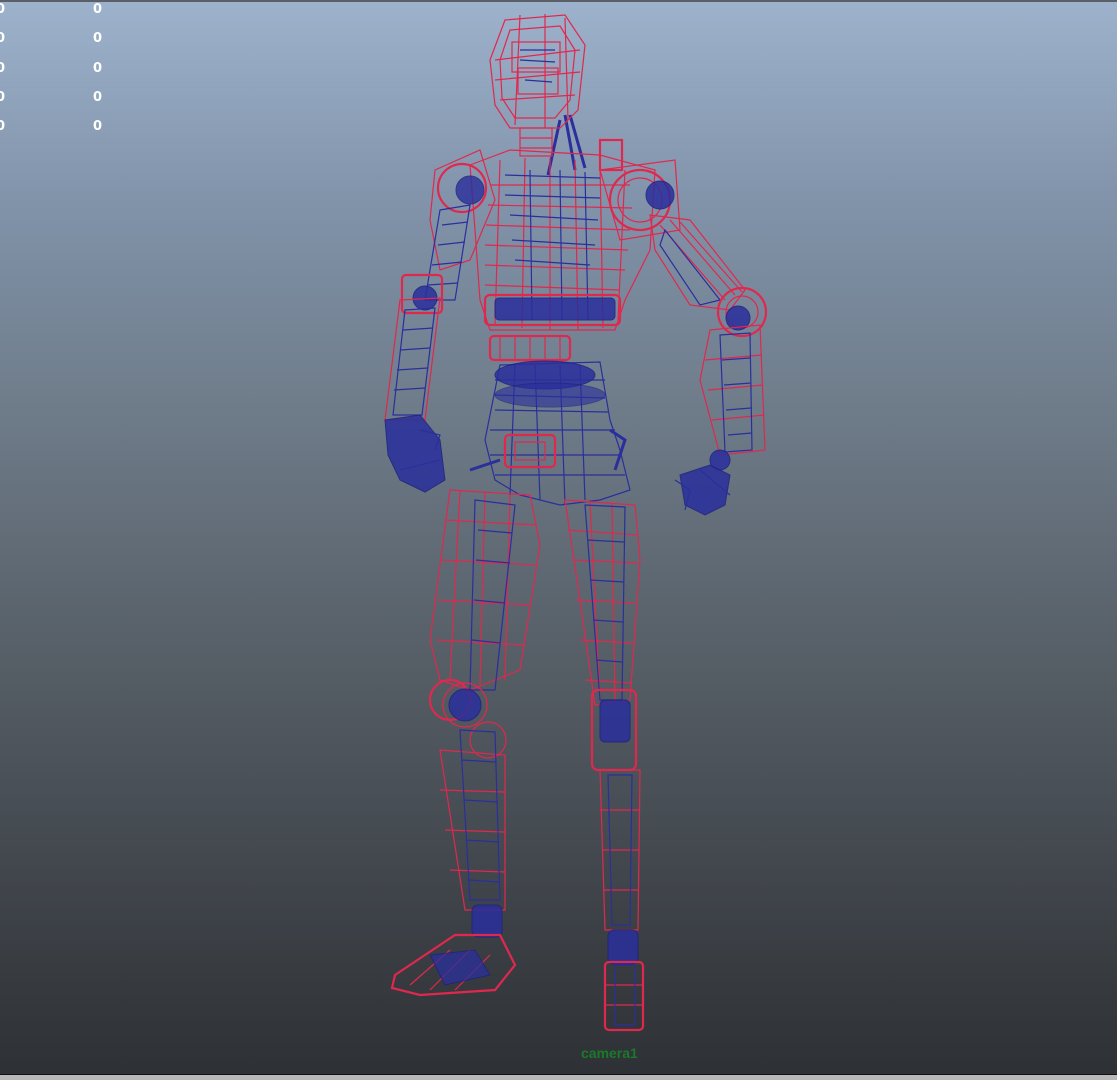  I want to click on camera-name-label: camera1, so click(609, 1053).